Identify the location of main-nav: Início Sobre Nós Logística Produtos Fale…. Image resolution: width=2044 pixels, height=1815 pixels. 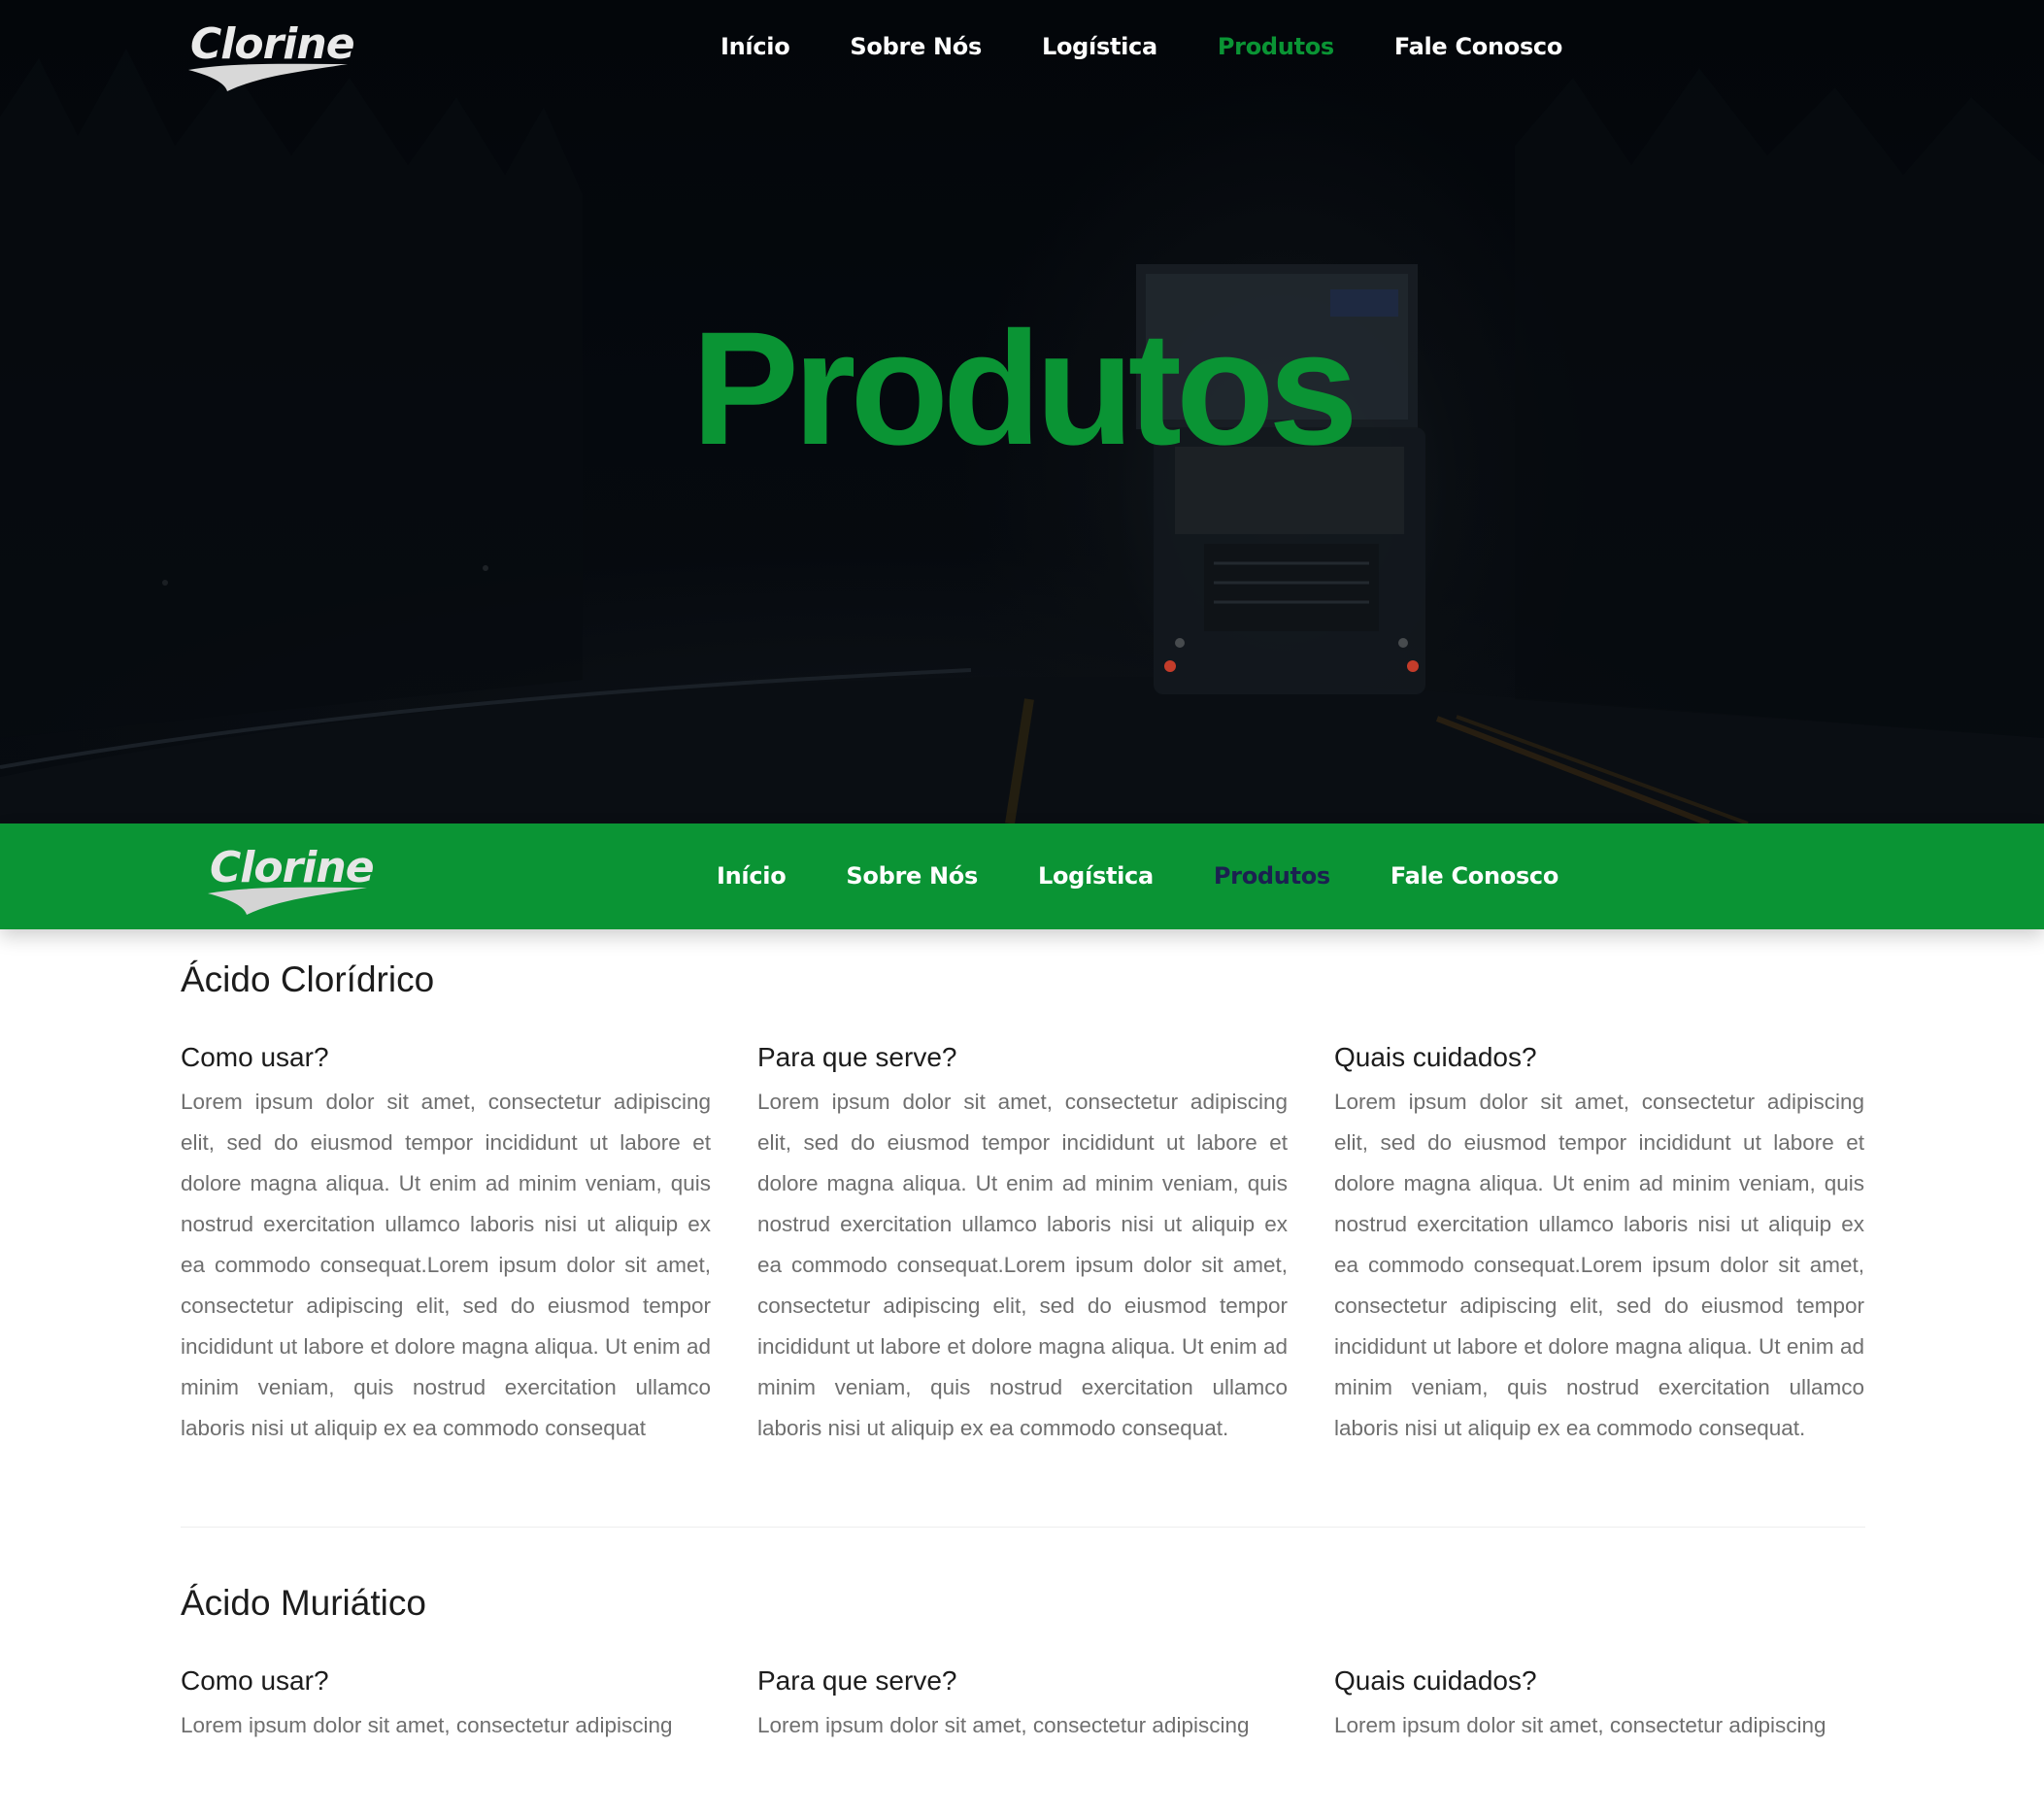
(1141, 46).